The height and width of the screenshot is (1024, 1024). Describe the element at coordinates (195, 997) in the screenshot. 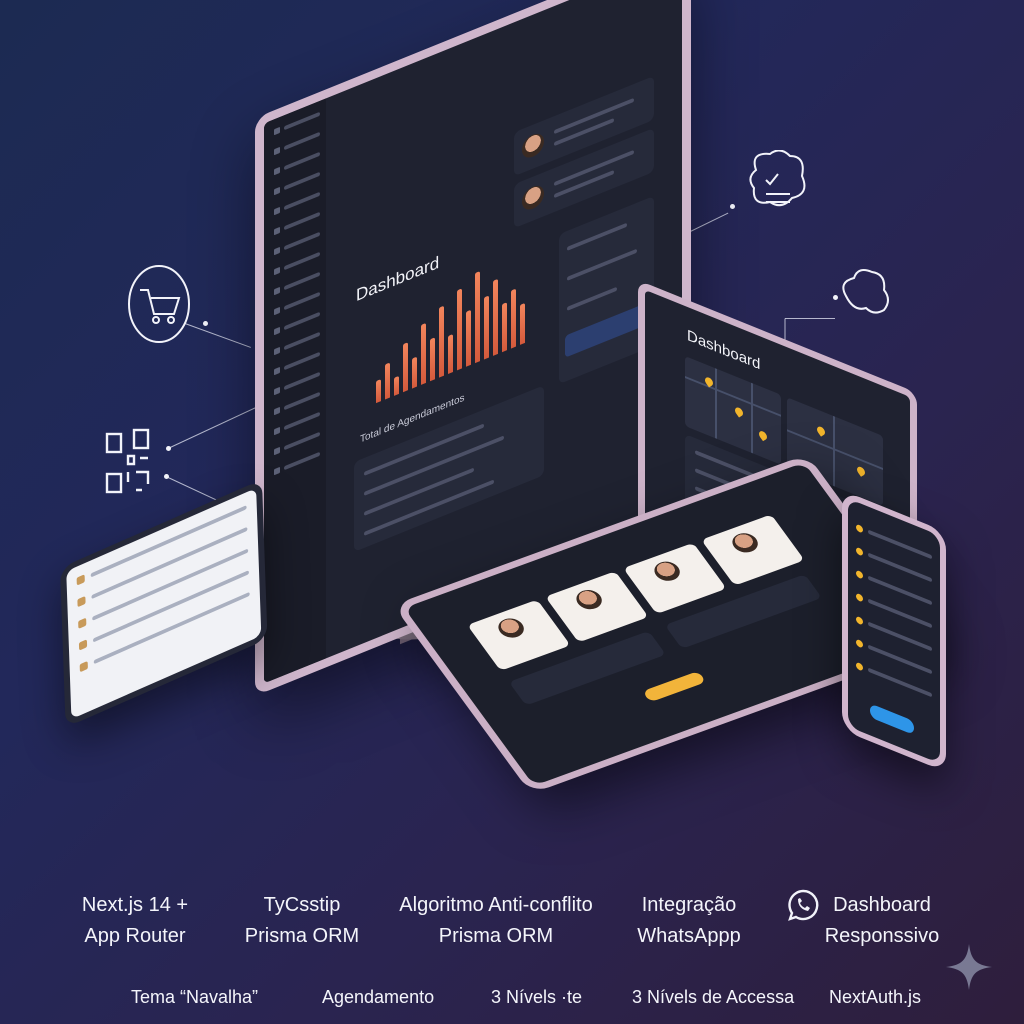

I see `feature-theme: Tema “Navalha”` at that location.